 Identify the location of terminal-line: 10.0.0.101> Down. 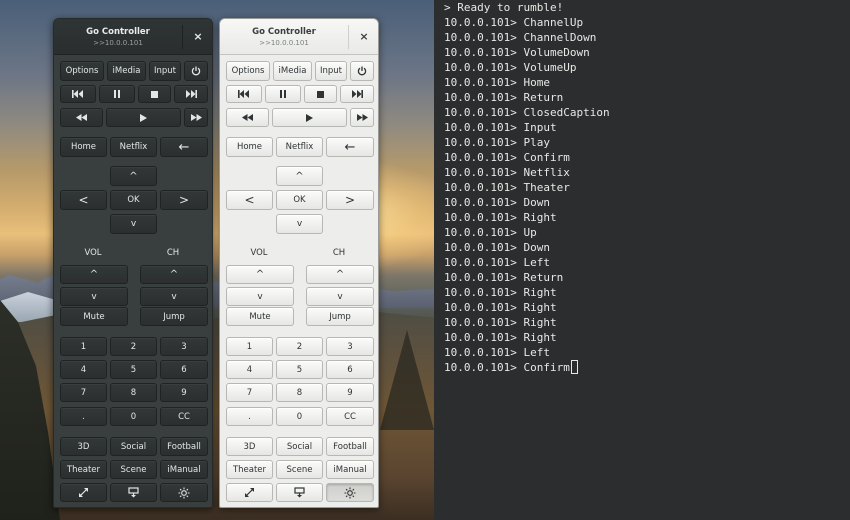
(497, 247).